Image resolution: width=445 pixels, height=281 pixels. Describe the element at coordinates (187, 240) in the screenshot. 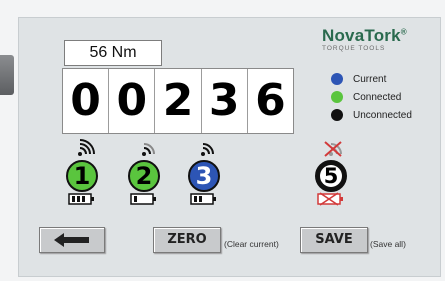

I see `zero-button: ZERO` at that location.